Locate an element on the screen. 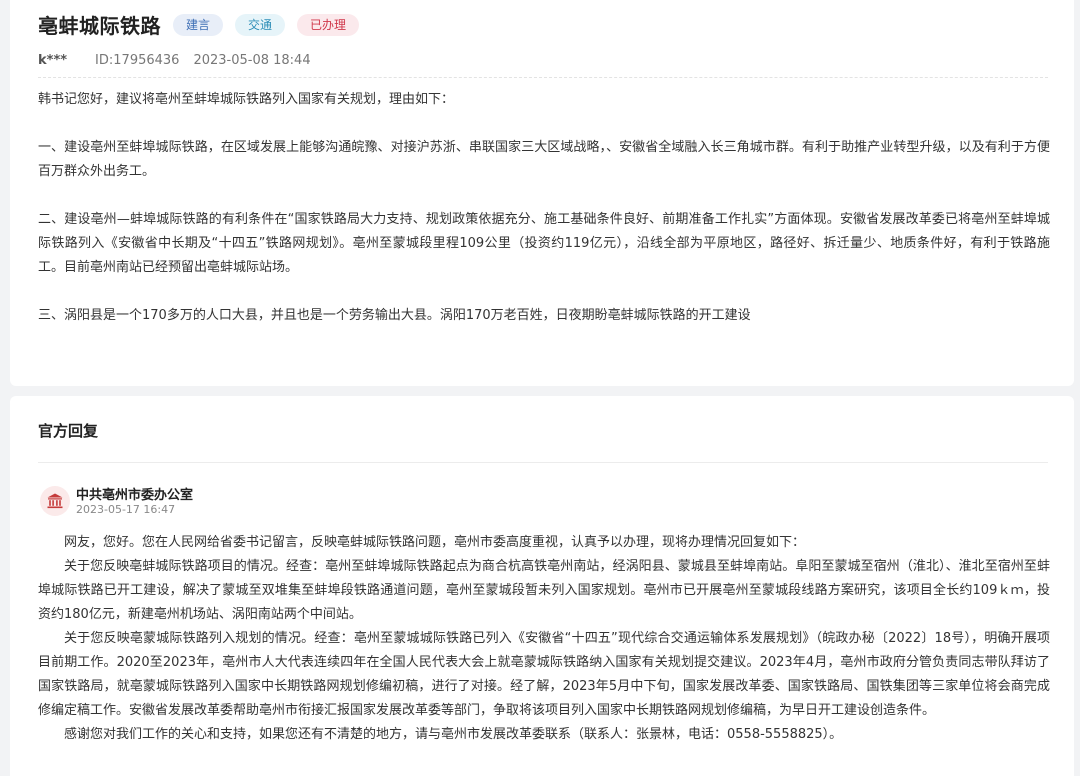 The image size is (1080, 776). building-columns-icon-svg is located at coordinates (55, 501).